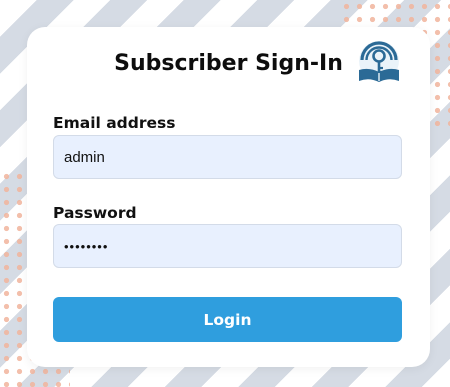  What do you see at coordinates (114, 123) in the screenshot?
I see `email-label: Email address` at bounding box center [114, 123].